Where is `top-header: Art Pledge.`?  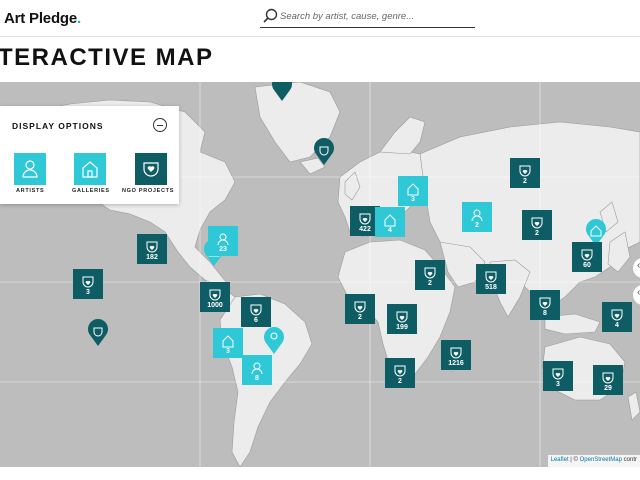
top-header: Art Pledge. is located at coordinates (320, 18).